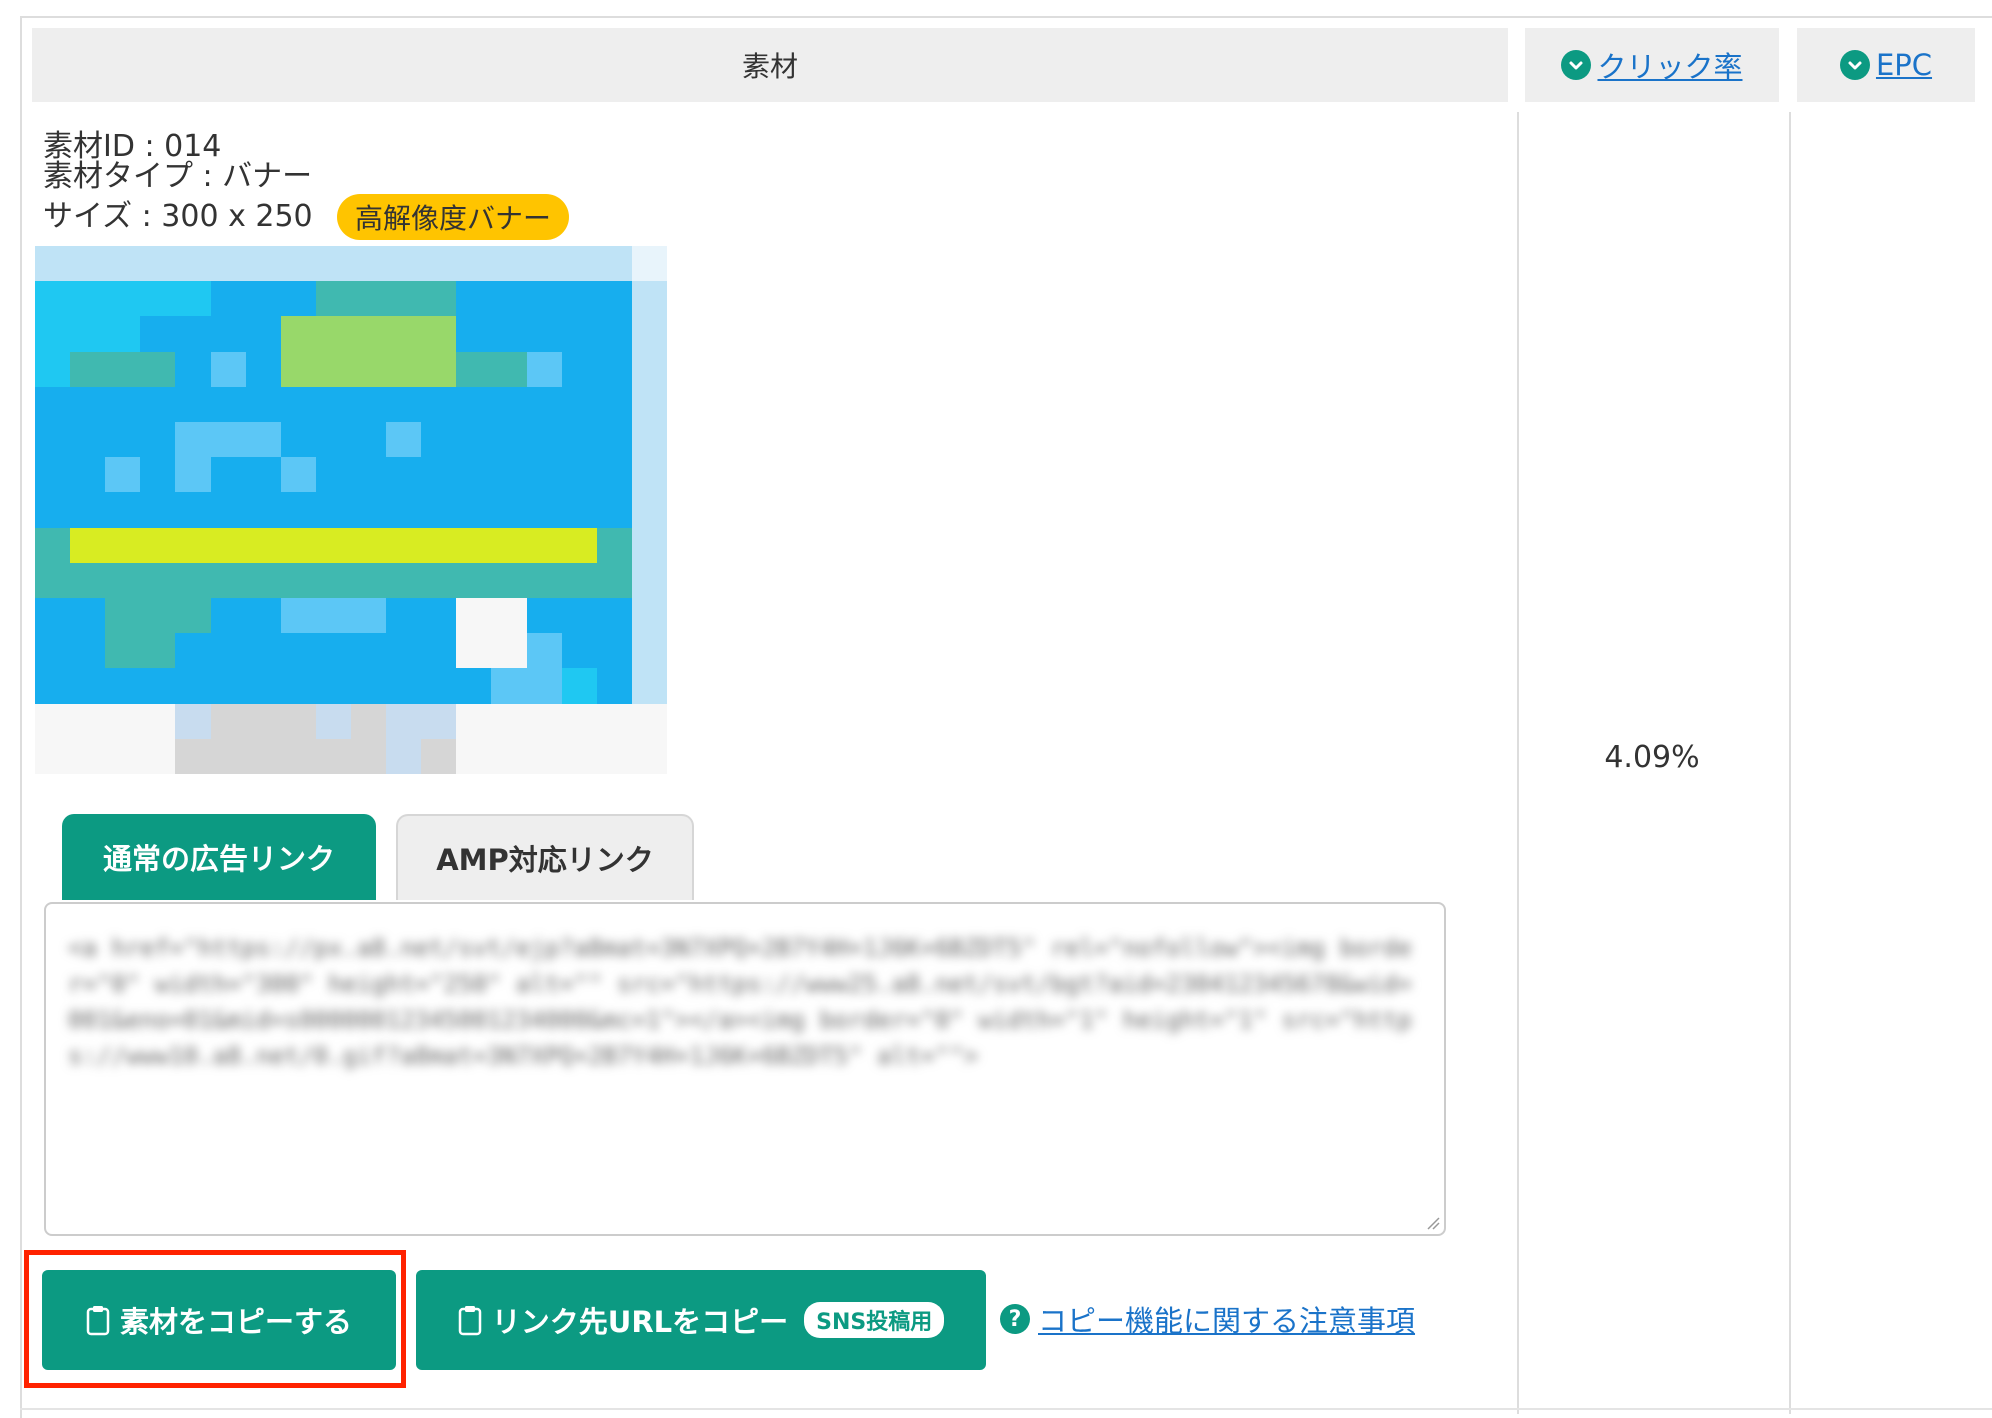 The height and width of the screenshot is (1418, 1992). I want to click on column-header-epc: EPC, so click(1886, 65).